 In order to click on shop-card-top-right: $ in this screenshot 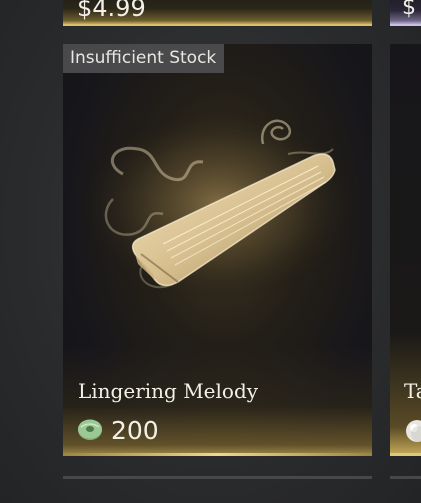, I will do `click(405, 13)`.